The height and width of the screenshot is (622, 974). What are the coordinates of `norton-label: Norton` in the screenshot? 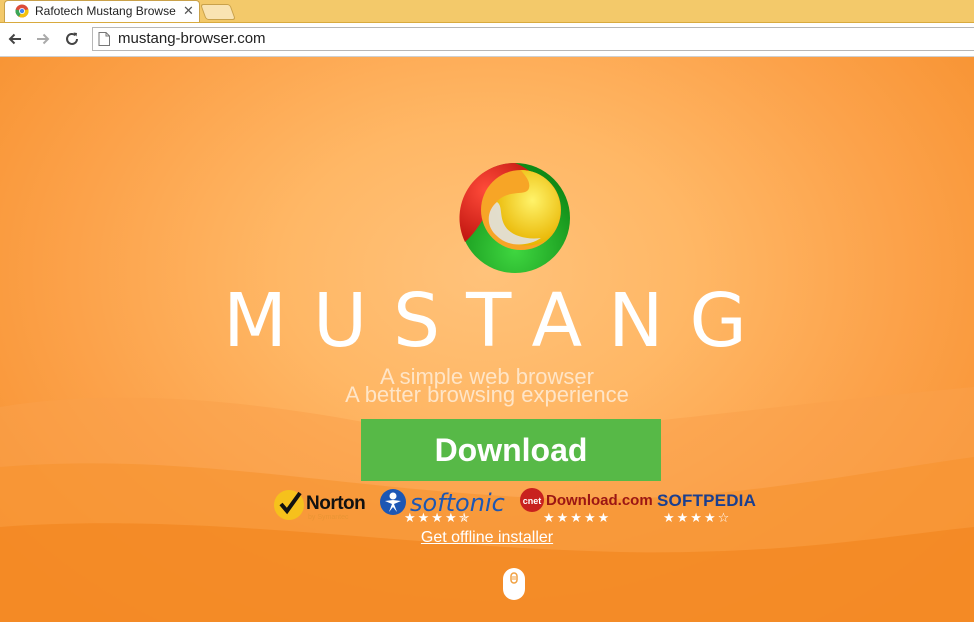 It's located at (336, 503).